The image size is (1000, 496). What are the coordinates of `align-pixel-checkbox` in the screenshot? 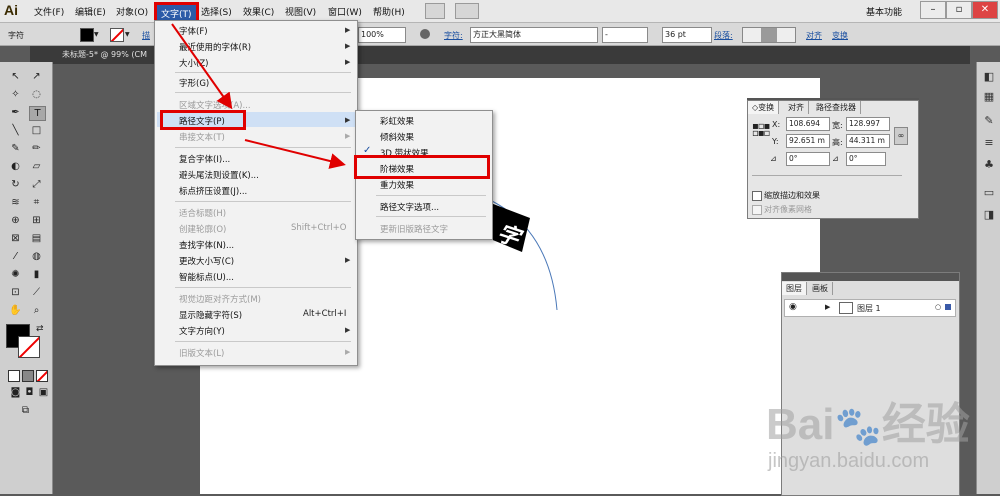 It's located at (757, 210).